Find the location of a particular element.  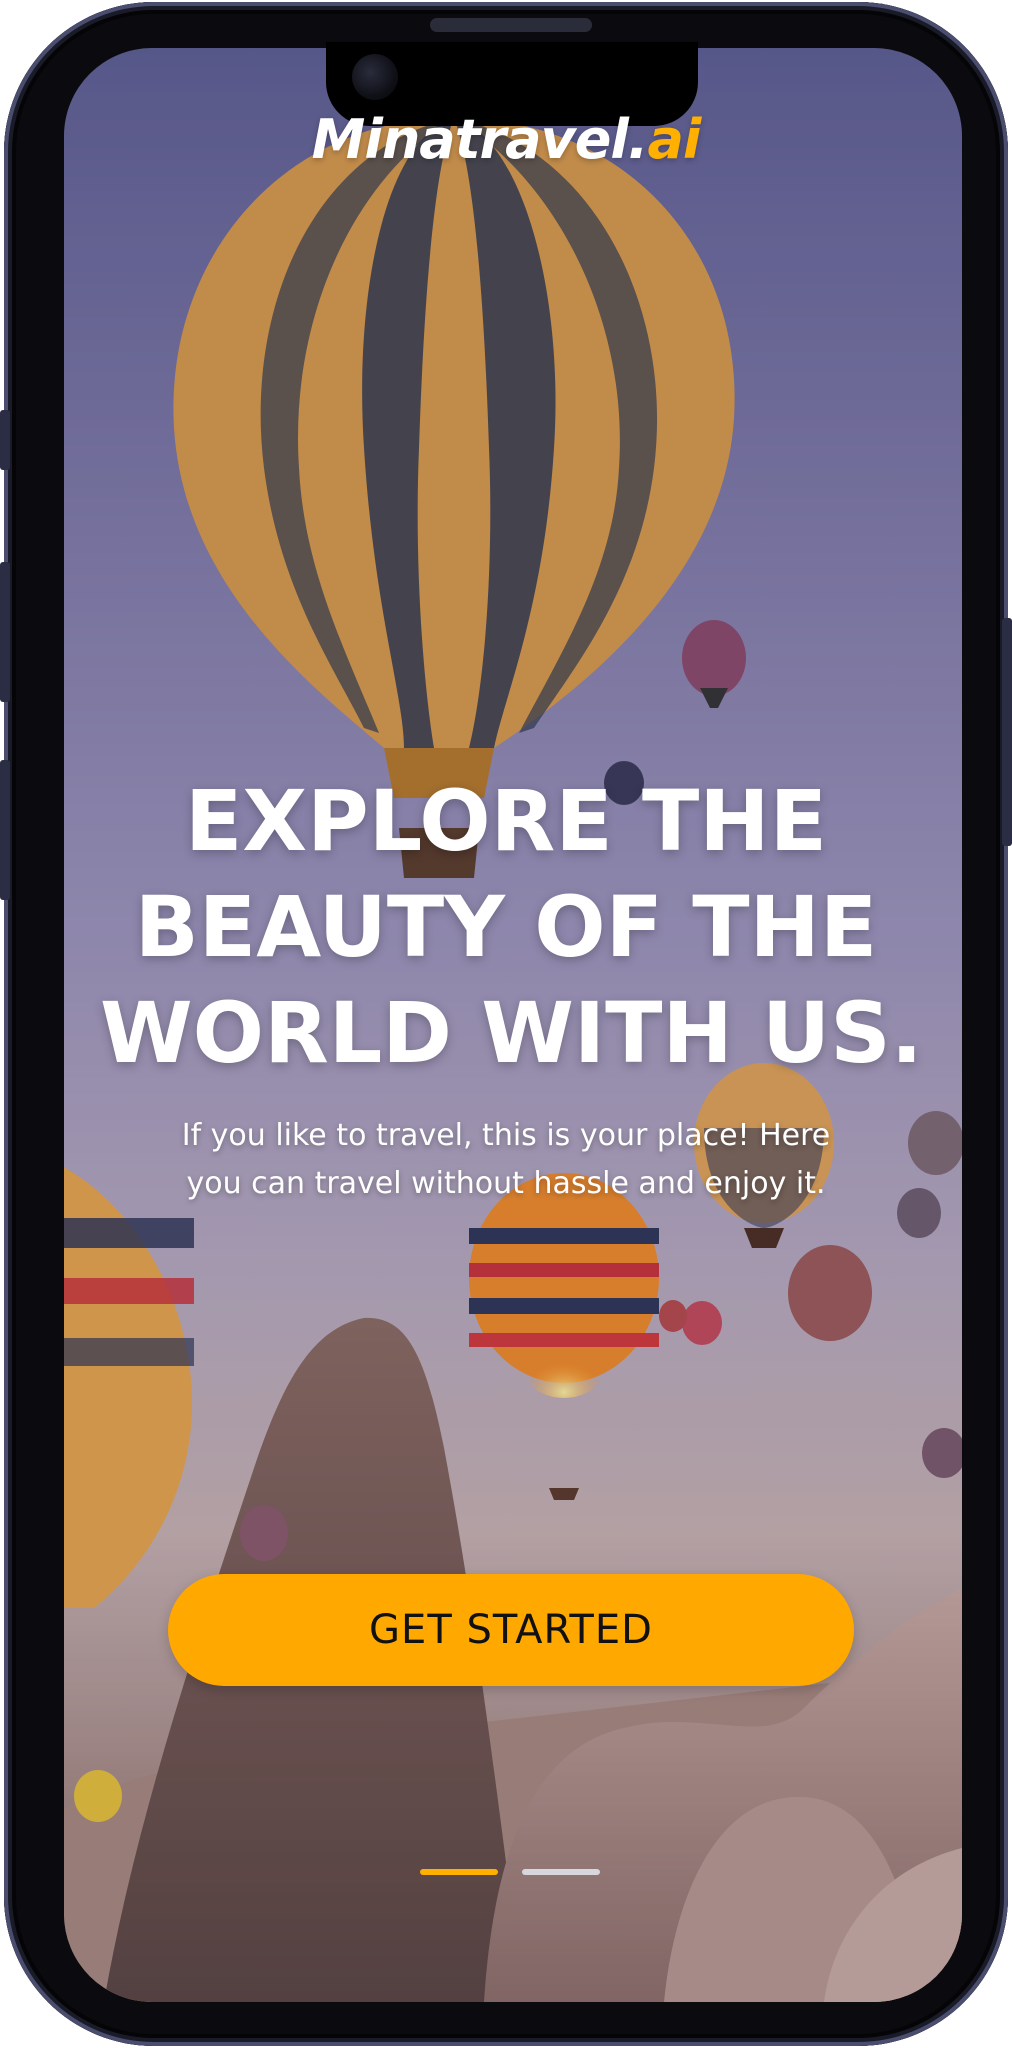

hero-headline-line: EXPLORE THE is located at coordinates (506, 821).